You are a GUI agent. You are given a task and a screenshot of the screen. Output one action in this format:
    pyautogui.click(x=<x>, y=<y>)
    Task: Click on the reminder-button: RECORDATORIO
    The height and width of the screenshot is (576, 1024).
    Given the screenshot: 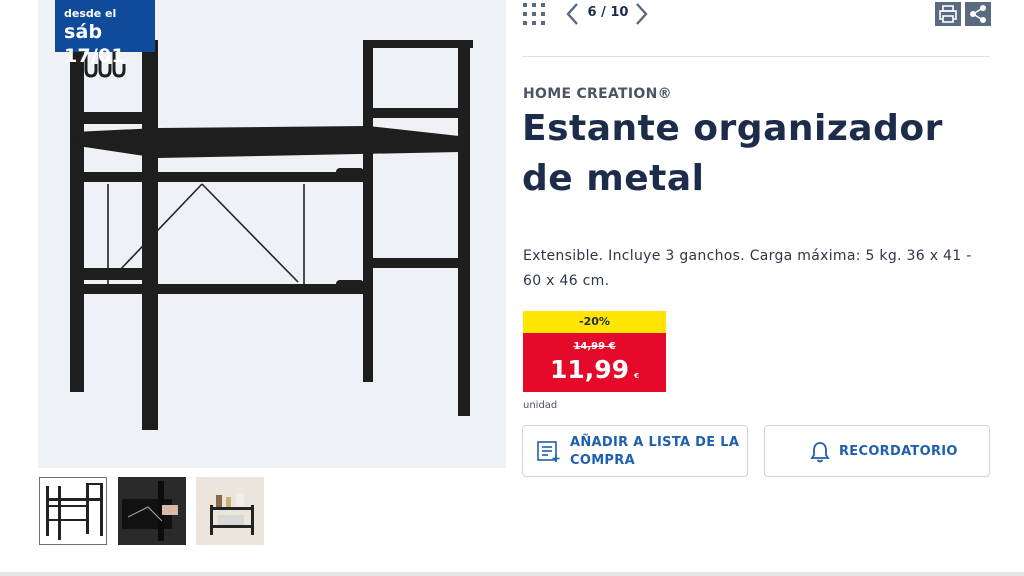 What is the action you would take?
    pyautogui.click(x=877, y=451)
    